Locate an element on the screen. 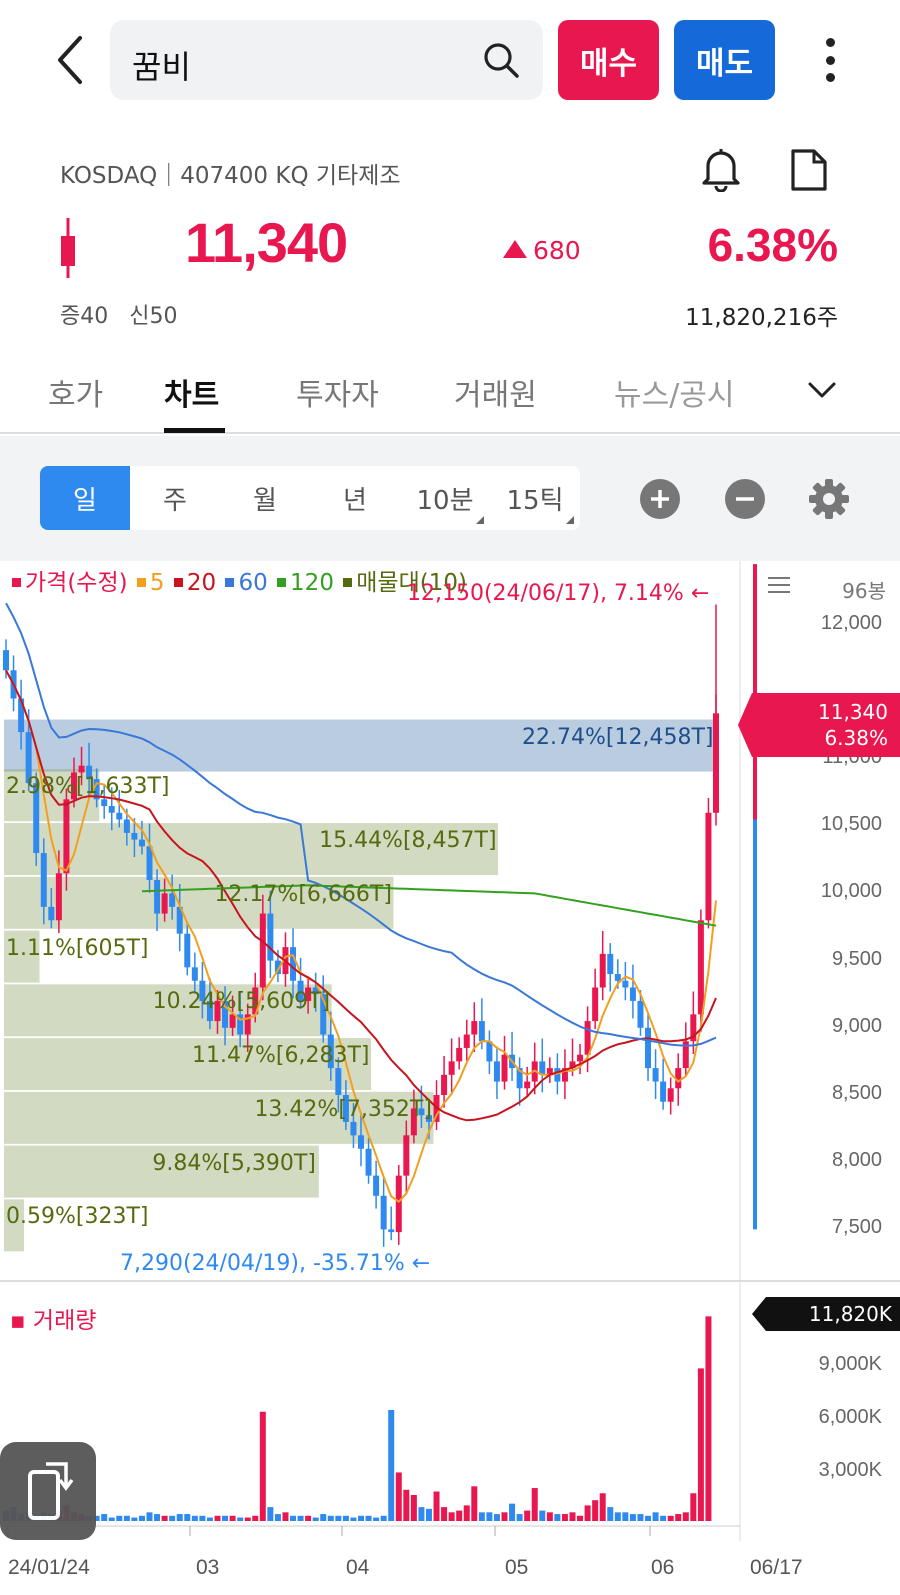  sell-button: 매도 is located at coordinates (724, 60).